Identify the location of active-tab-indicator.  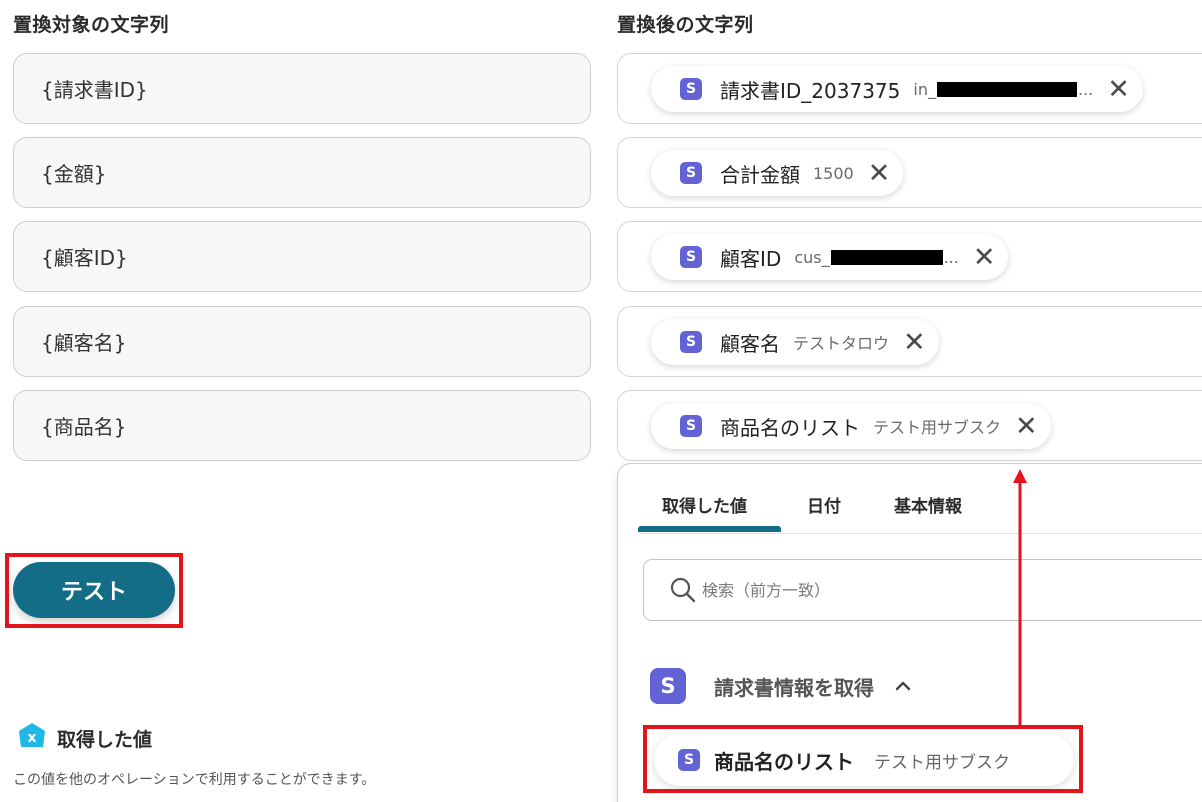
(709, 529).